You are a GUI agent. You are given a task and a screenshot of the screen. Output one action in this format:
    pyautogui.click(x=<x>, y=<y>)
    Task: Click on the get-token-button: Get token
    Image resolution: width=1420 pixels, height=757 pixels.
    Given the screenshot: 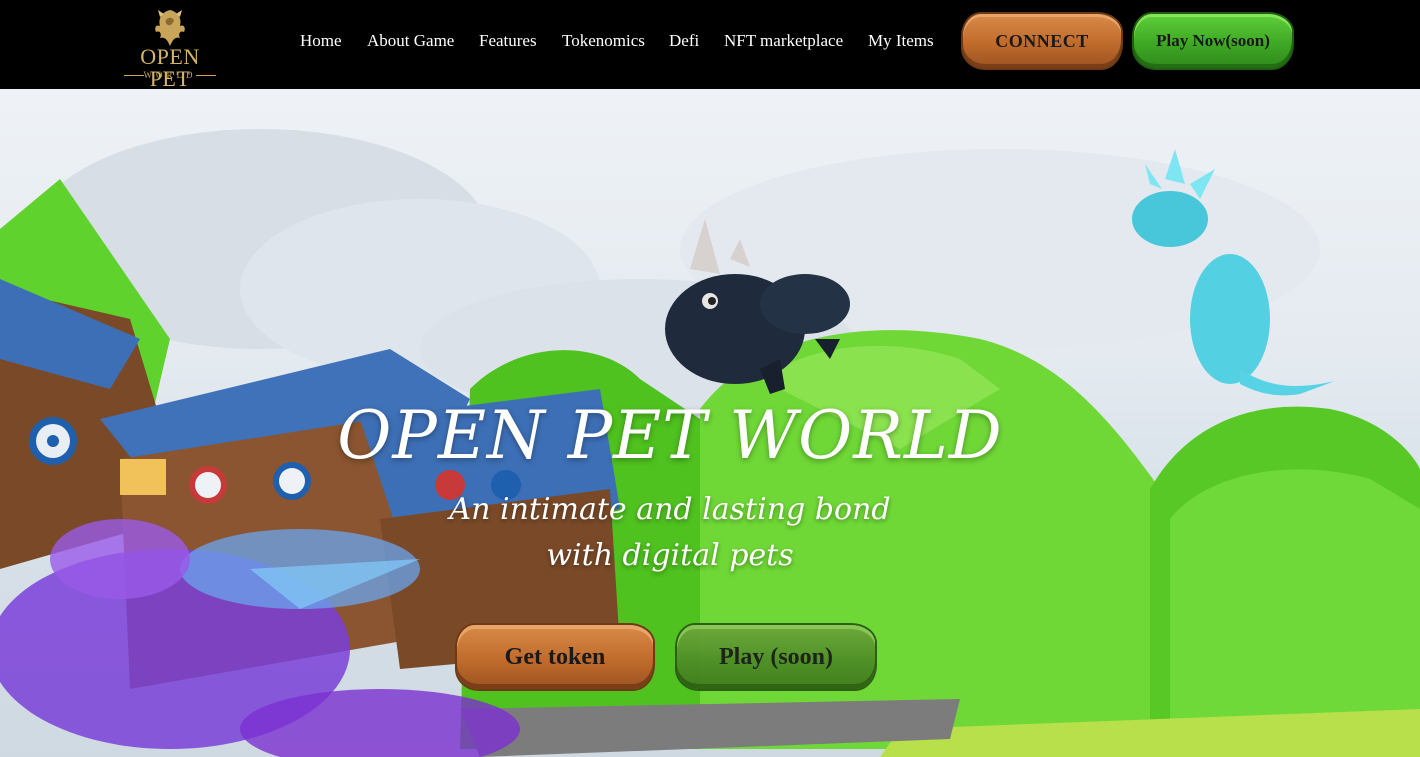 What is the action you would take?
    pyautogui.click(x=555, y=657)
    